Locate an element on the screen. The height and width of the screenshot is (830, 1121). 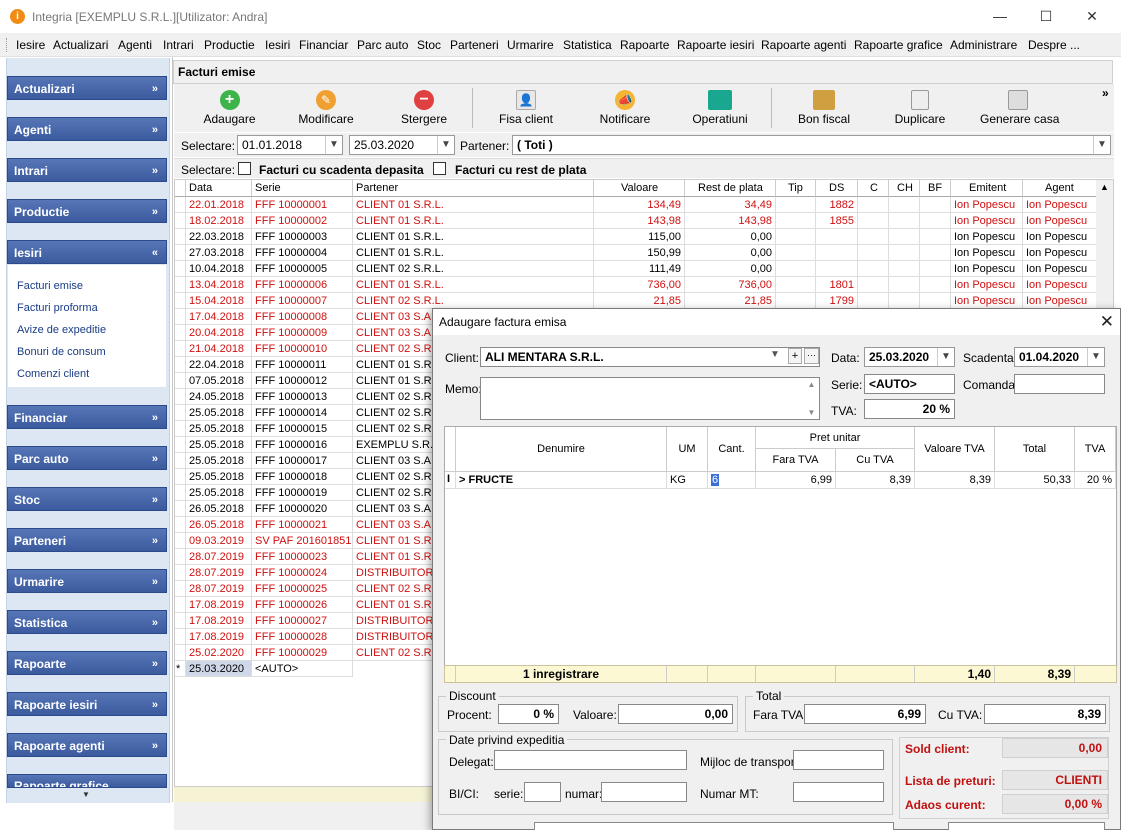
maximize-button: ☐ is located at coordinates (1046, 16).